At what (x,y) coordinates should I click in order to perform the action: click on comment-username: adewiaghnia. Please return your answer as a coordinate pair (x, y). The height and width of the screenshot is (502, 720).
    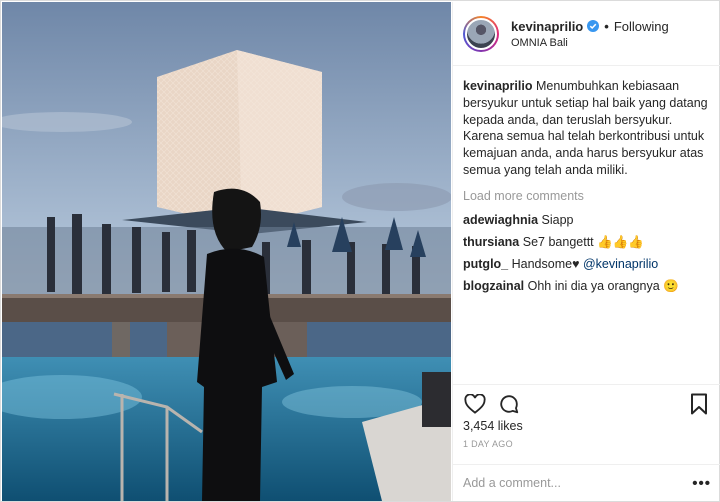
    Looking at the image, I should click on (500, 220).